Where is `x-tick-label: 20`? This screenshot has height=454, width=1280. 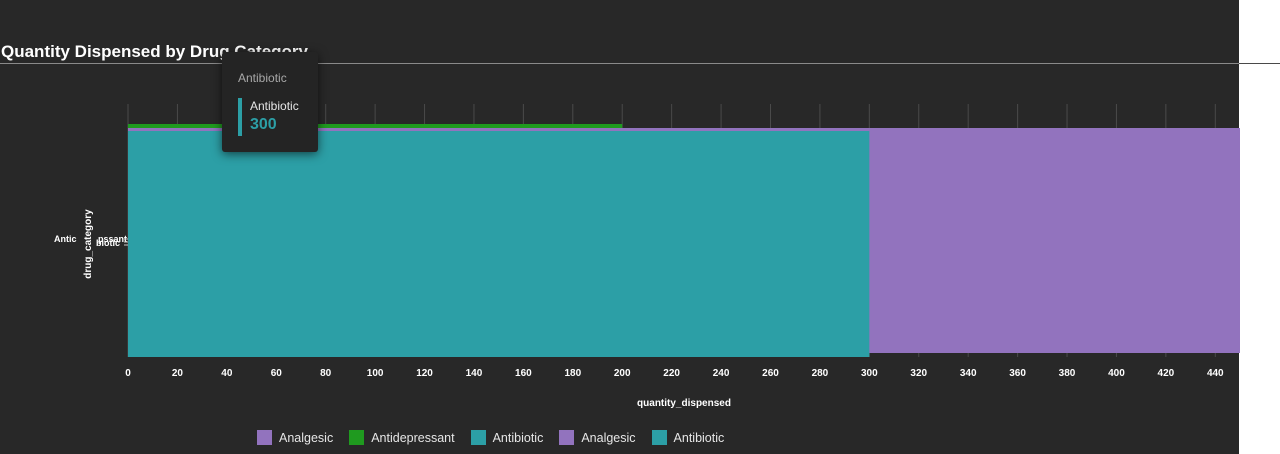 x-tick-label: 20 is located at coordinates (178, 373).